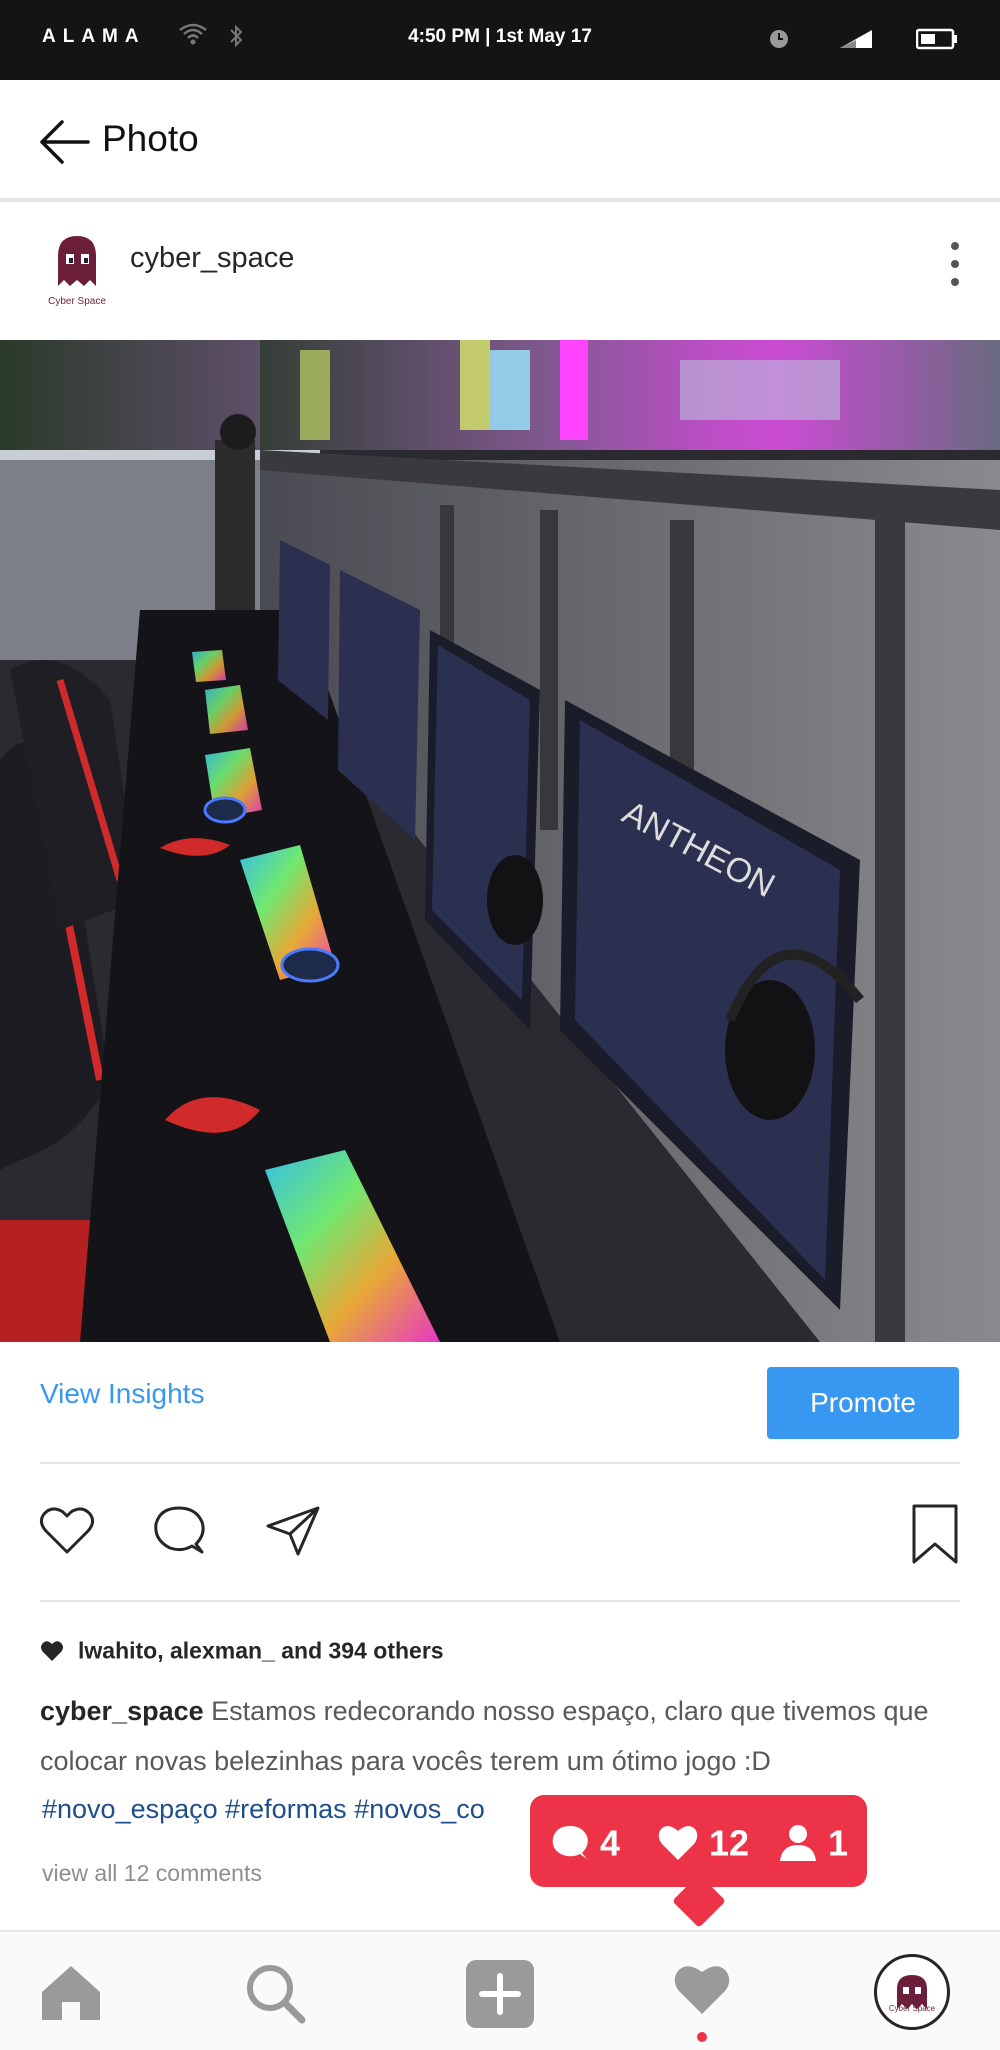 This screenshot has width=1000, height=2050. Describe the element at coordinates (936, 39) in the screenshot. I see `battery-icon` at that location.